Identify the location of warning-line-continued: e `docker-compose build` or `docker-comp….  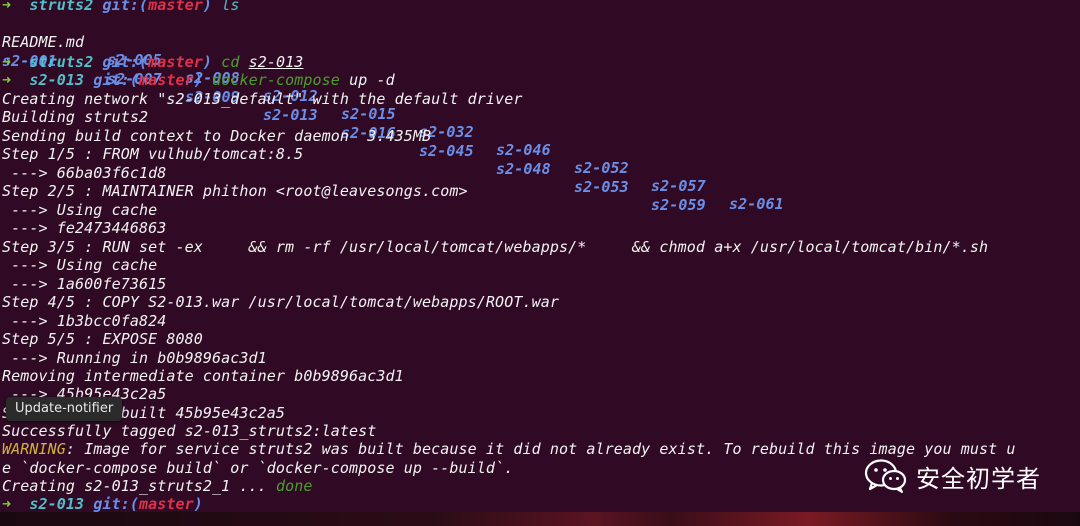
(258, 468).